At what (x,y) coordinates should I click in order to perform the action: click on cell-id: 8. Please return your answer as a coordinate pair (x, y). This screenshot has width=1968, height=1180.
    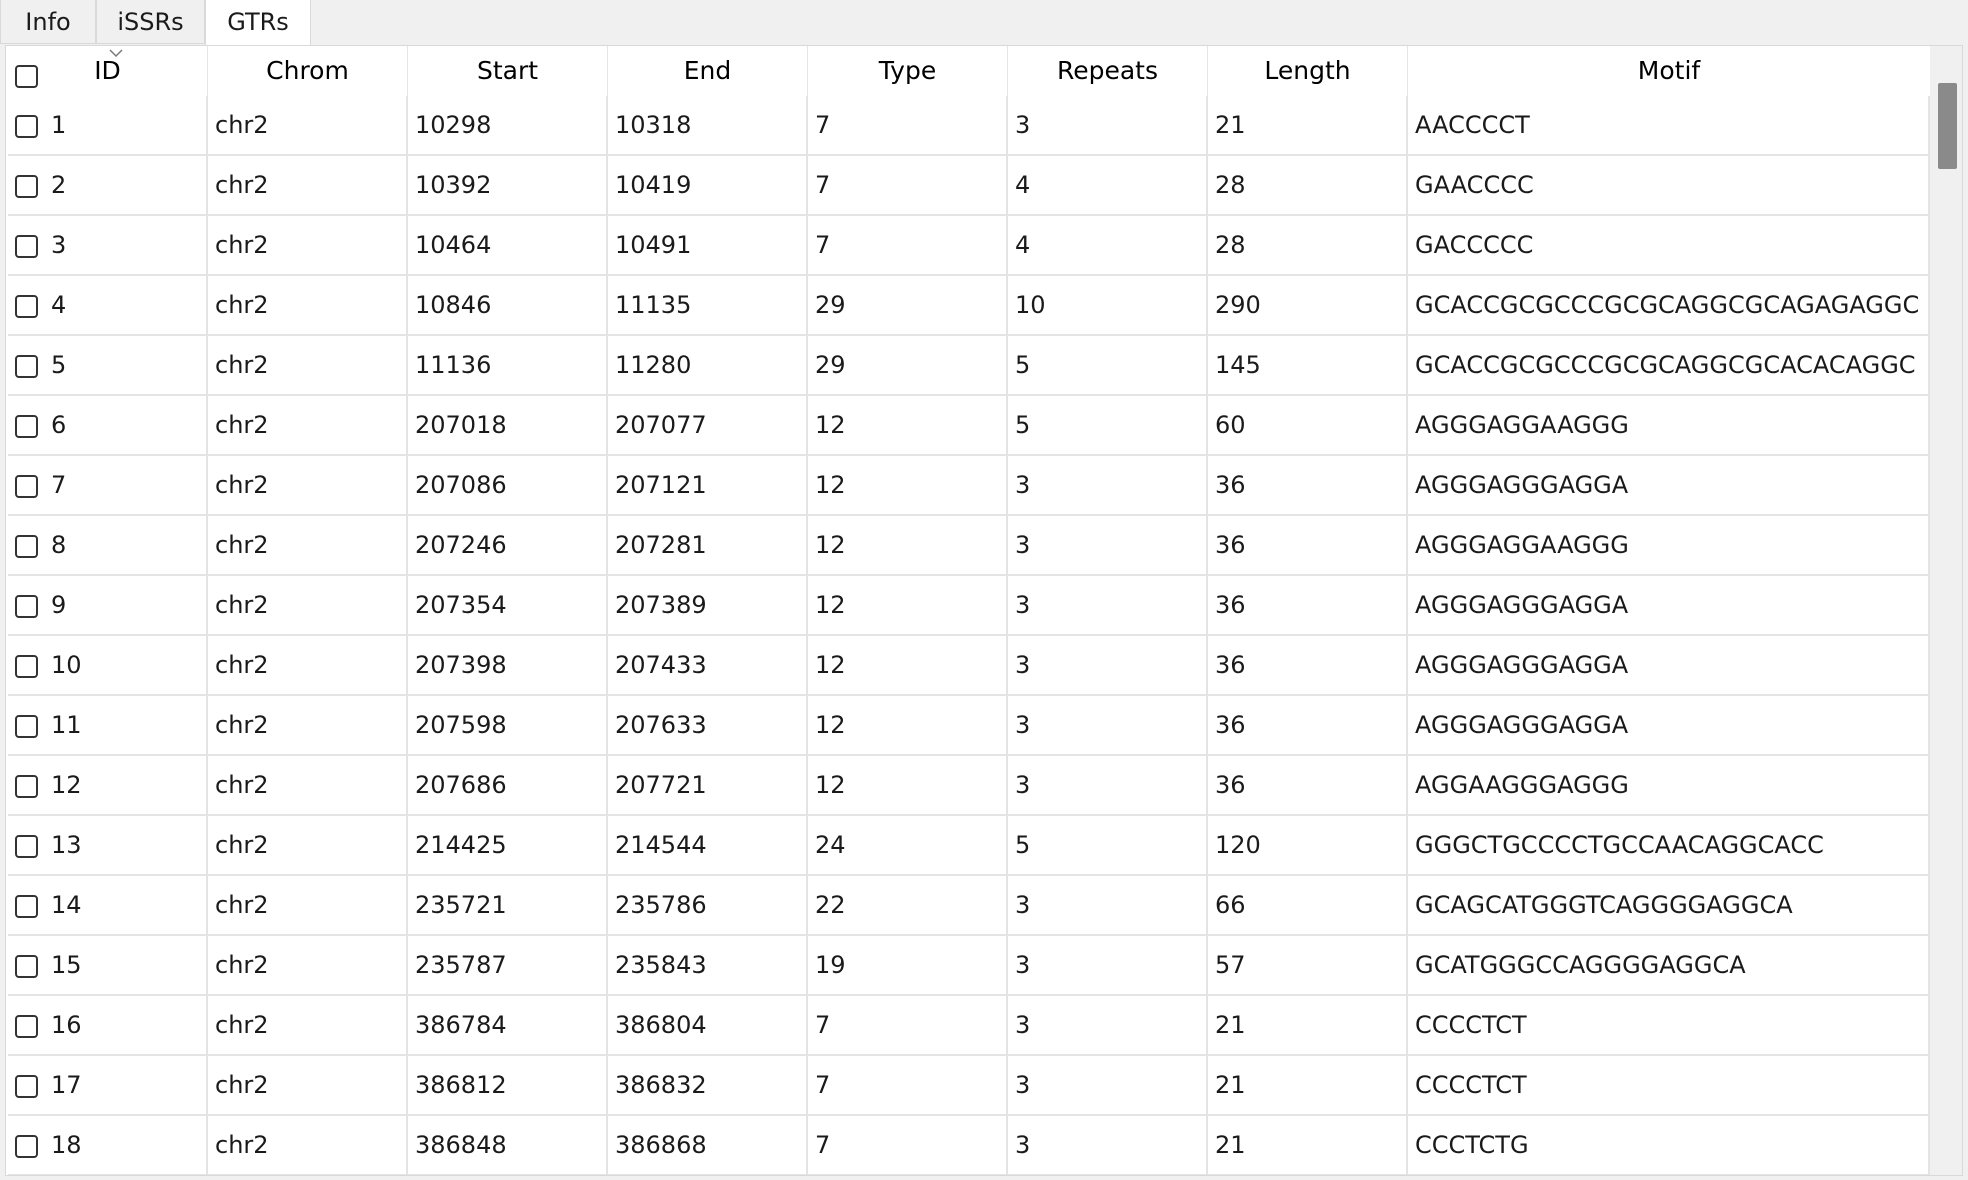
    Looking at the image, I should click on (108, 545).